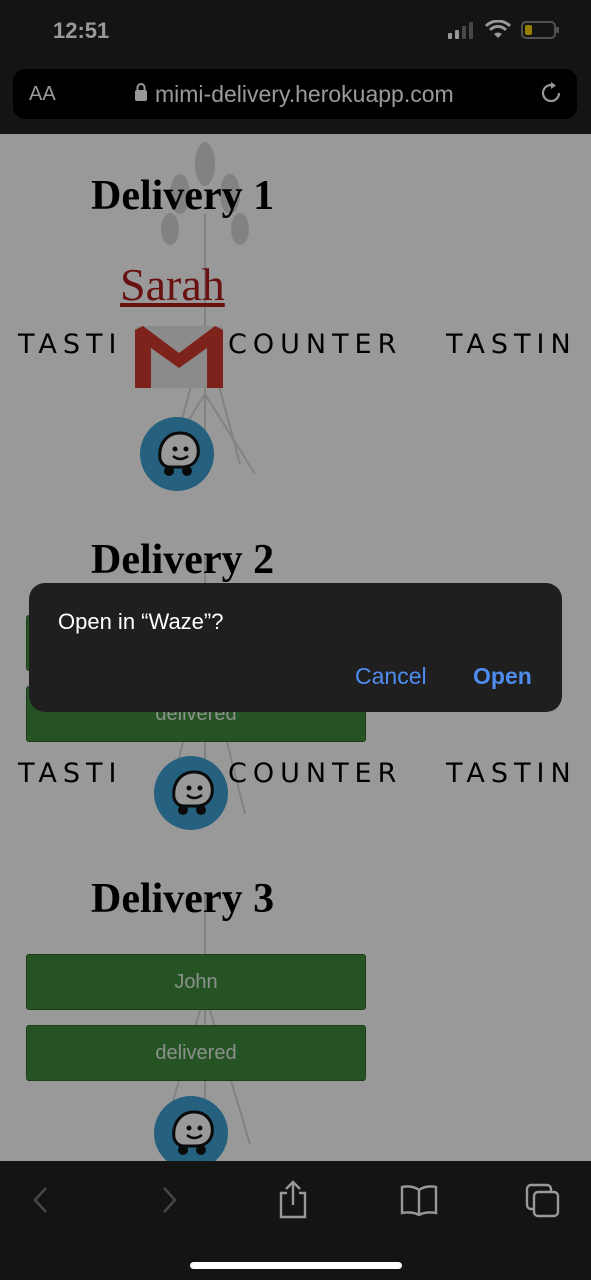 This screenshot has height=1280, width=591. Describe the element at coordinates (502, 676) in the screenshot. I see `open-button: Open` at that location.